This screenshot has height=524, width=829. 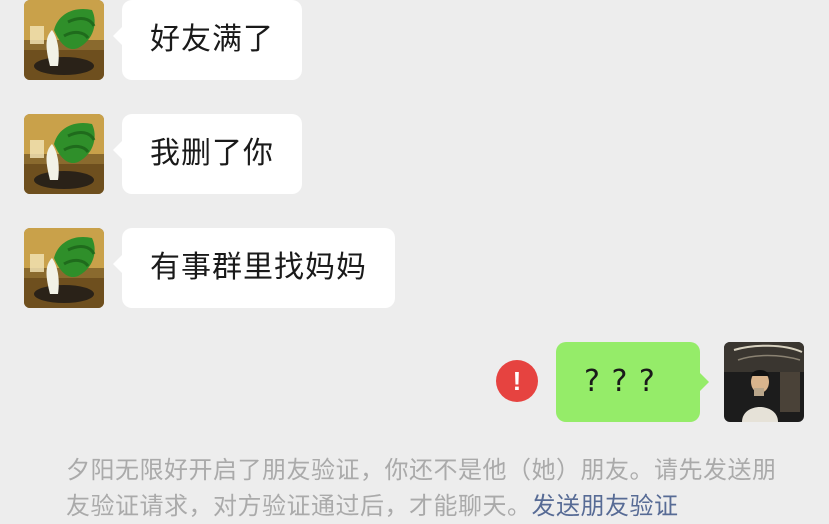 I want to click on message-bubble-outgoing: ? ? ?, so click(x=632, y=382).